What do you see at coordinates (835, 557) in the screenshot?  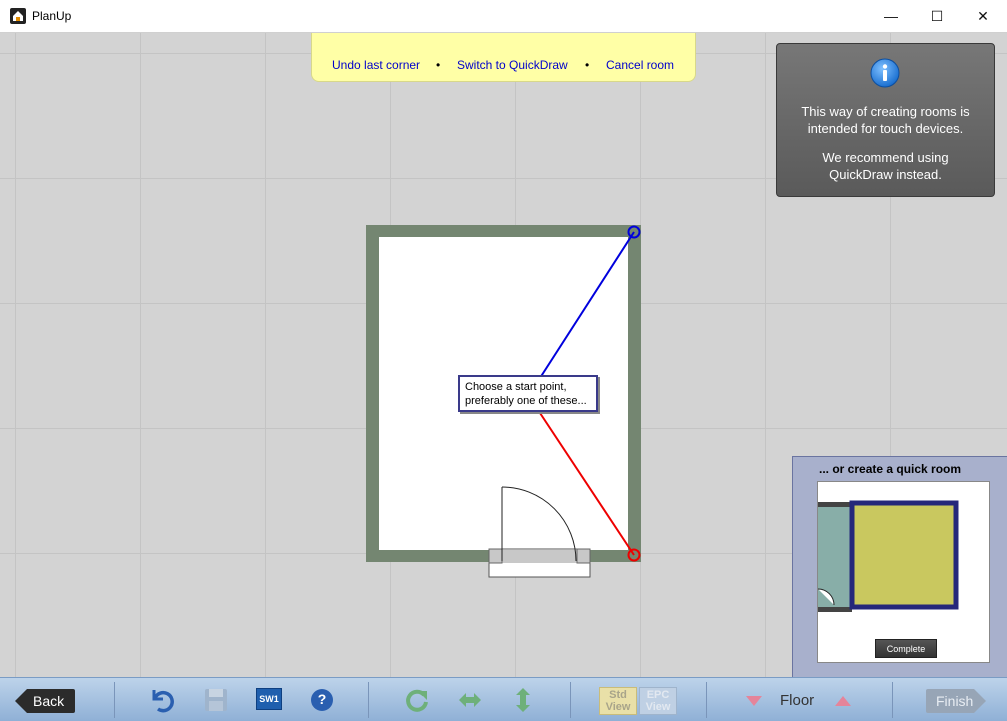 I see `neighbor-room` at bounding box center [835, 557].